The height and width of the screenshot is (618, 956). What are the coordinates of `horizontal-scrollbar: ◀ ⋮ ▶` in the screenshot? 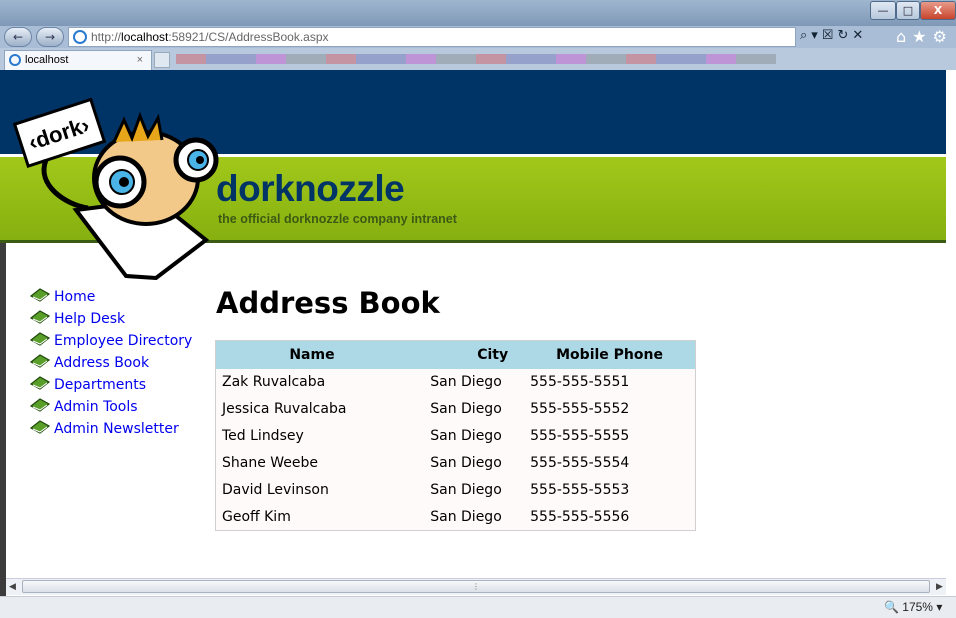 It's located at (476, 586).